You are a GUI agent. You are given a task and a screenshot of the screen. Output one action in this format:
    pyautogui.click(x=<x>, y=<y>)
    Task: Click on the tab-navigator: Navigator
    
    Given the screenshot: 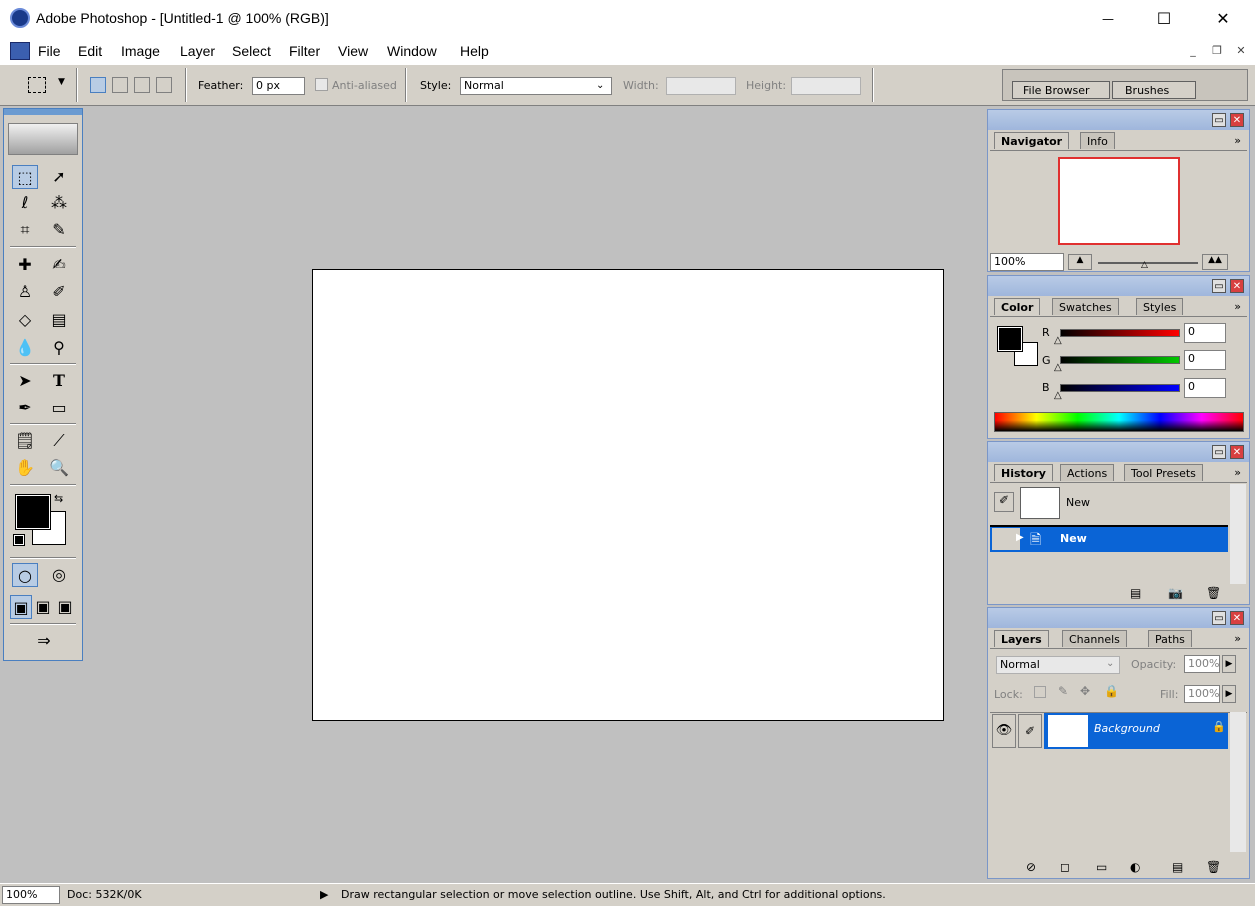 What is the action you would take?
    pyautogui.click(x=1032, y=140)
    